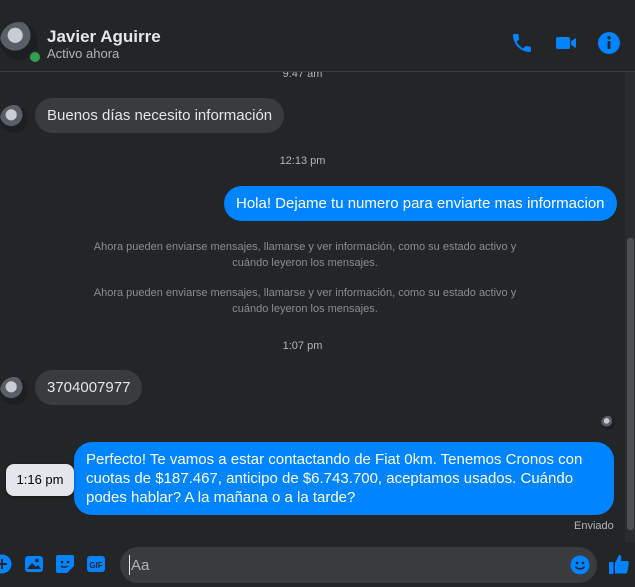  What do you see at coordinates (580, 565) in the screenshot?
I see `emoji-icon` at bounding box center [580, 565].